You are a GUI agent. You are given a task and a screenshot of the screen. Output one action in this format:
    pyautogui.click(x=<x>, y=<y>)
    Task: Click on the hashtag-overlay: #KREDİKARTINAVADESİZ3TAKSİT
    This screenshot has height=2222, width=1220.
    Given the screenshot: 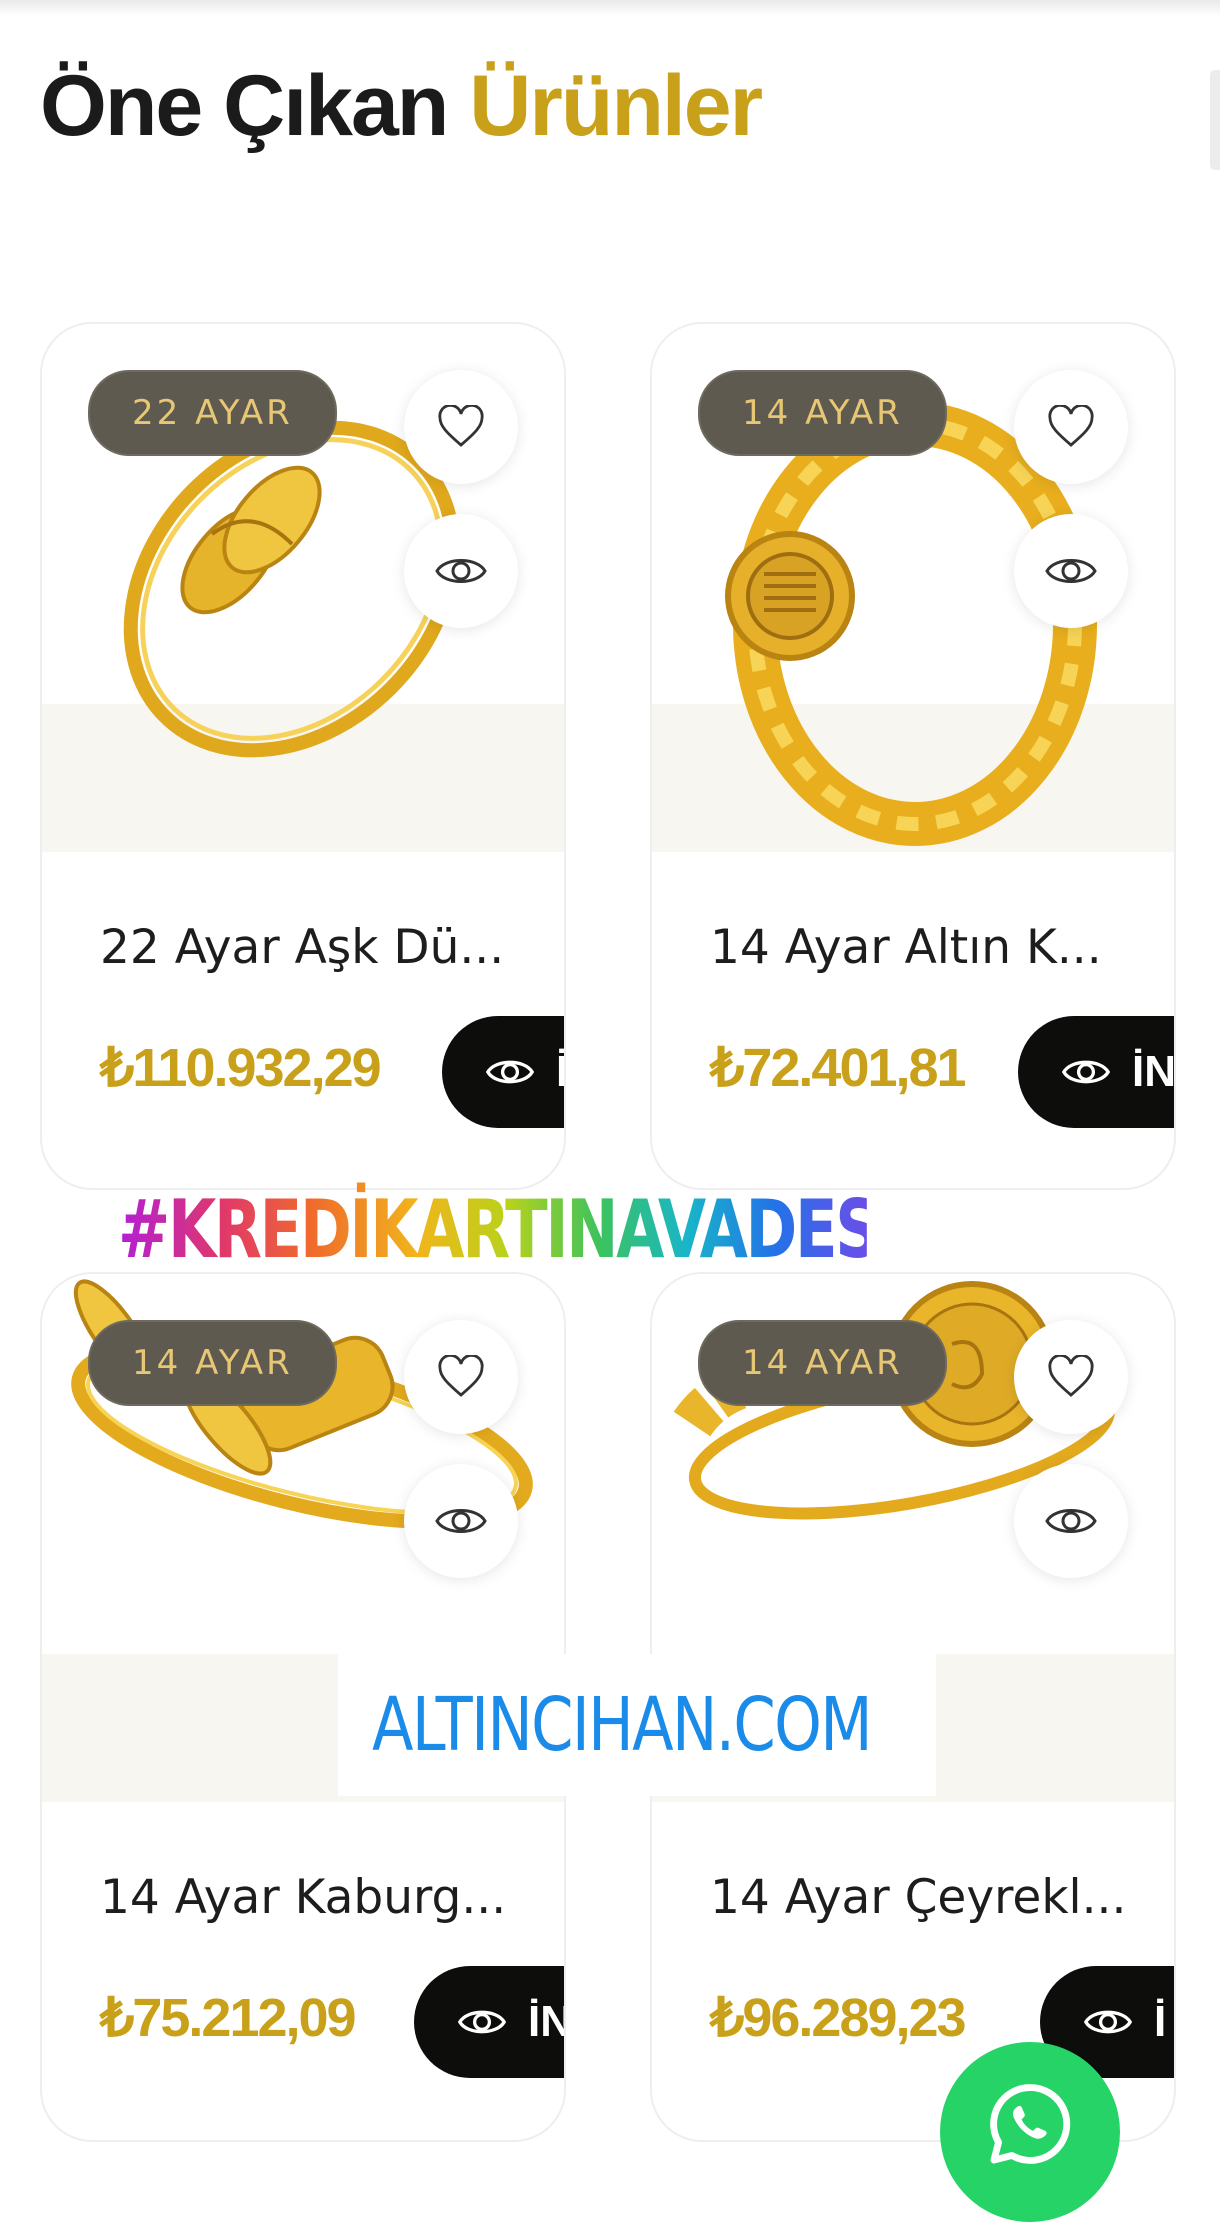 What is the action you would take?
    pyautogui.click(x=667, y=1230)
    